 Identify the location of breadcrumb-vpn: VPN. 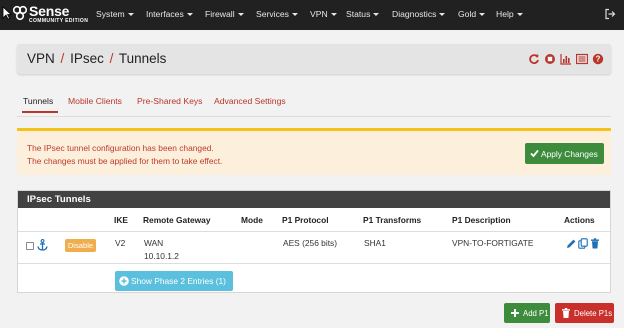
(41, 58).